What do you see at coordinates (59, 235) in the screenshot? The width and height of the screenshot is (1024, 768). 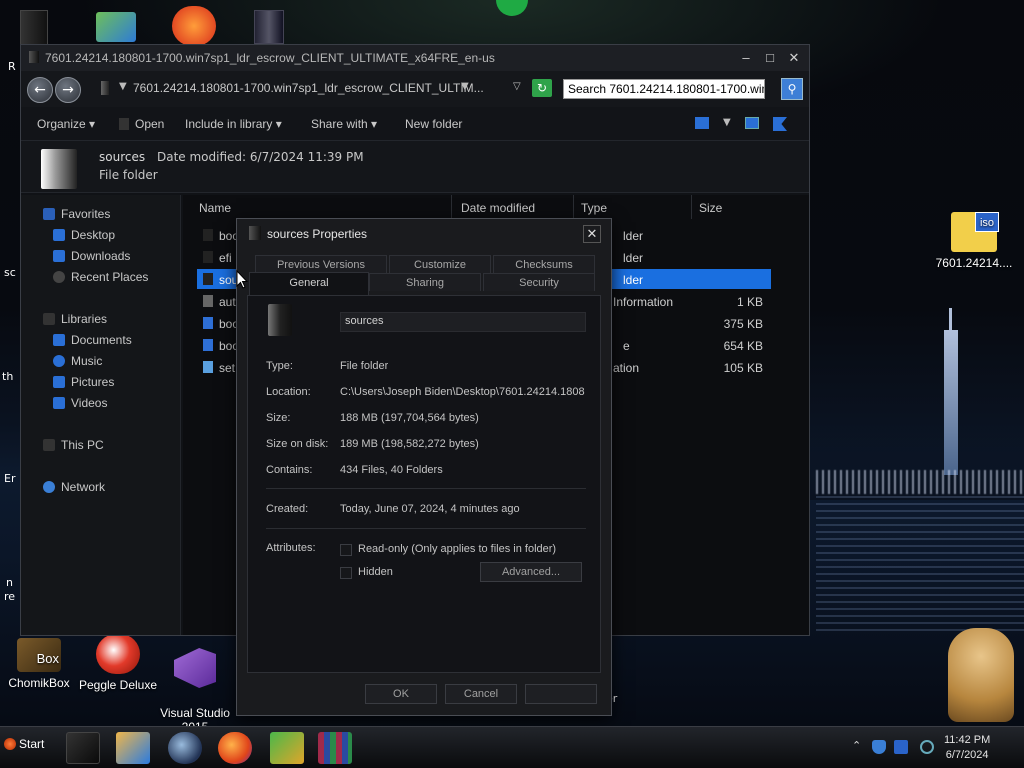 I see `desktop-icon` at bounding box center [59, 235].